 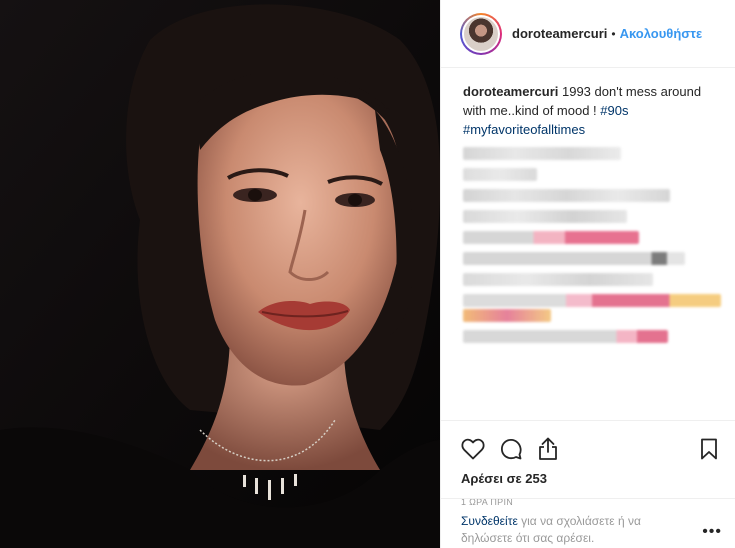 I want to click on more-options-icon: •••, so click(x=712, y=535).